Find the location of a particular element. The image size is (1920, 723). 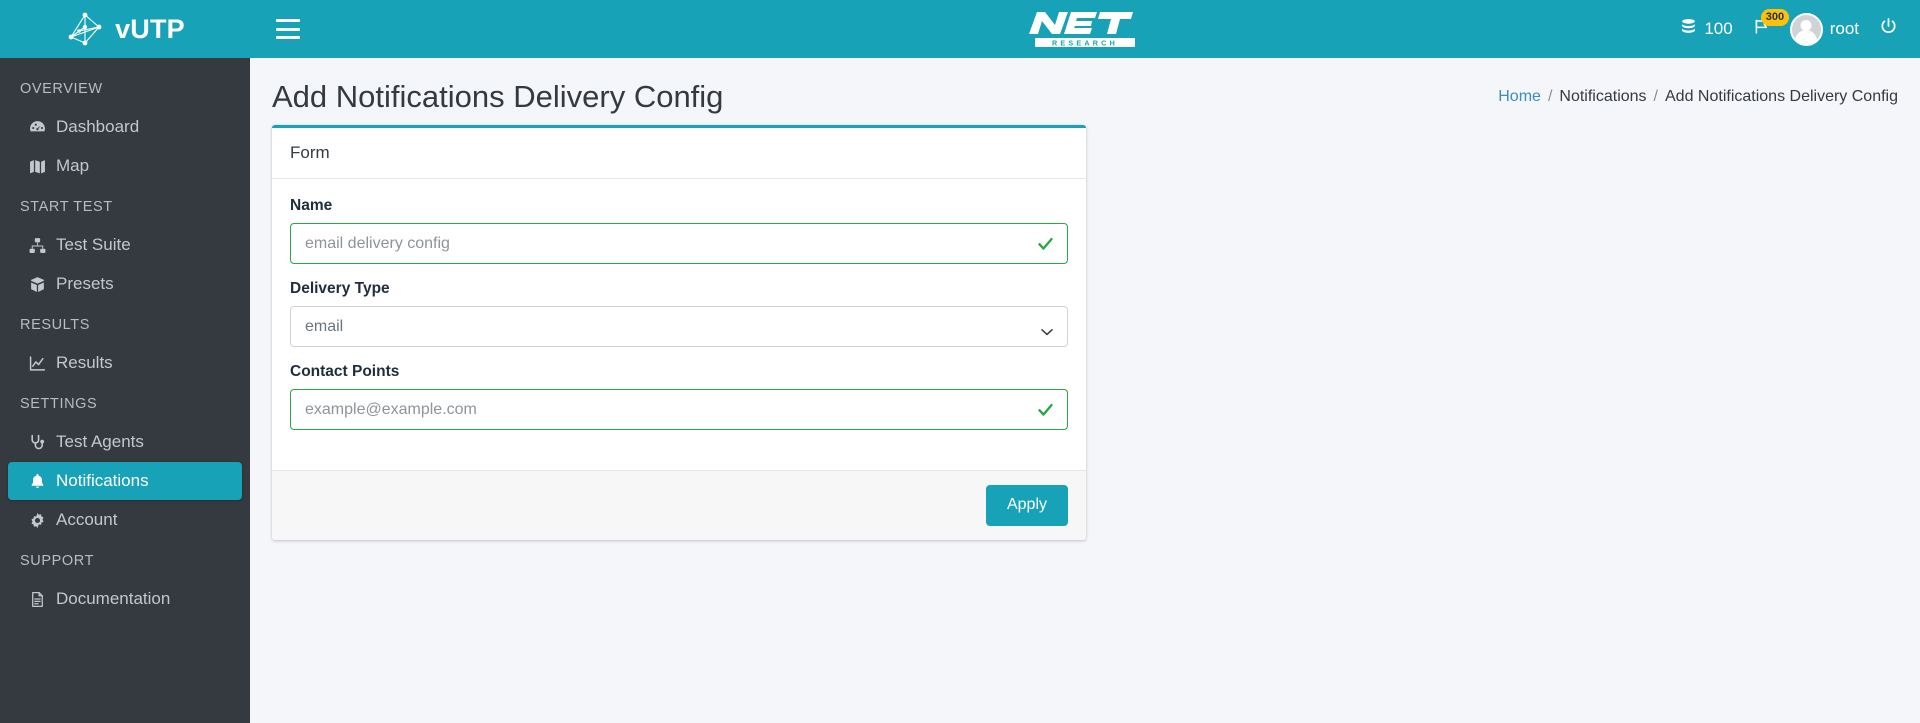

sidebar-item-label: Results is located at coordinates (84, 362).